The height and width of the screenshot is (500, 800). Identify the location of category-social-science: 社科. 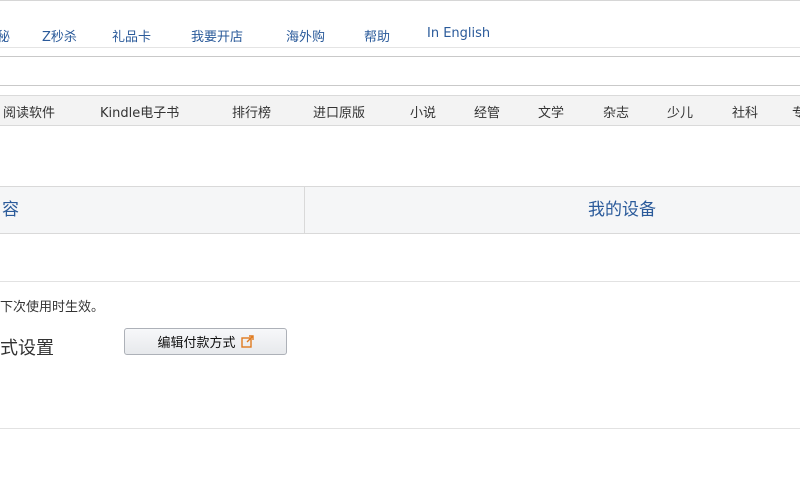
(745, 111).